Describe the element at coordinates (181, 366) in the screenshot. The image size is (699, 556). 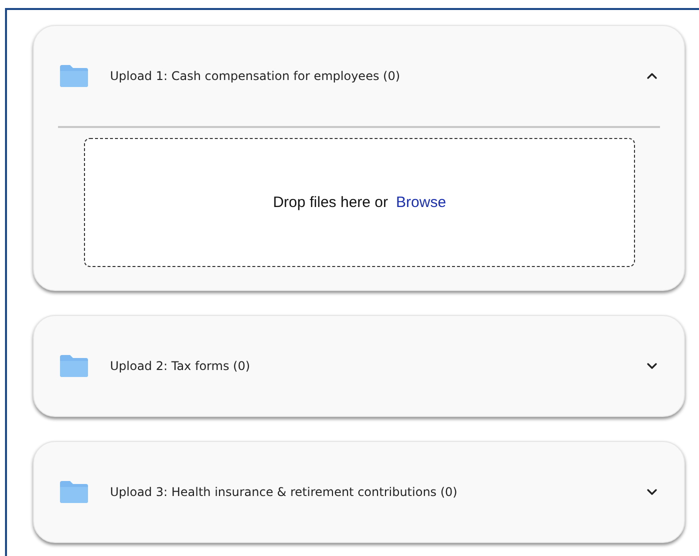
I see `section-title: Upload 2: Tax forms (0)` at that location.